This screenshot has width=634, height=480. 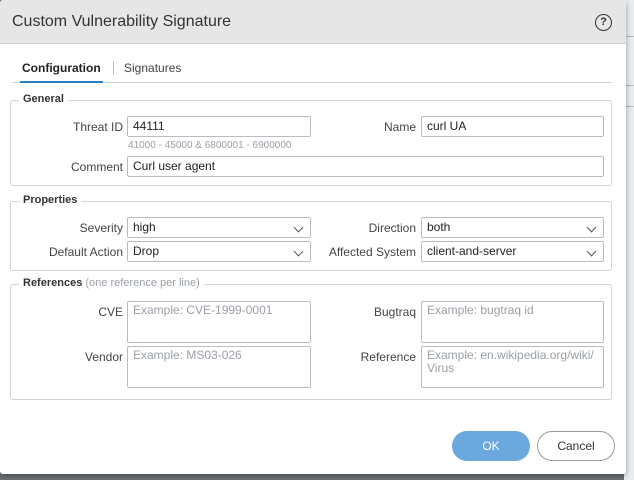 I want to click on bugtraq-textarea: Example: bugtraq id, so click(x=512, y=322).